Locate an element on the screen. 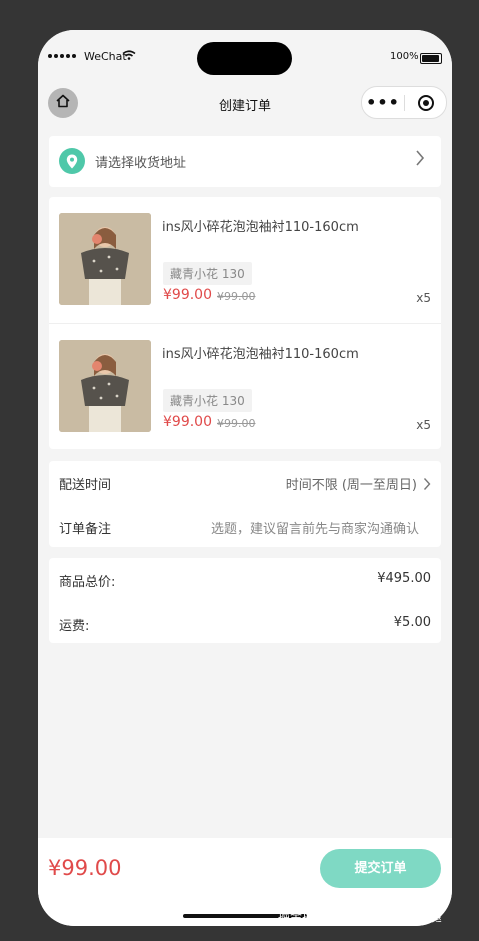  close-mini-program-button is located at coordinates (425, 102).